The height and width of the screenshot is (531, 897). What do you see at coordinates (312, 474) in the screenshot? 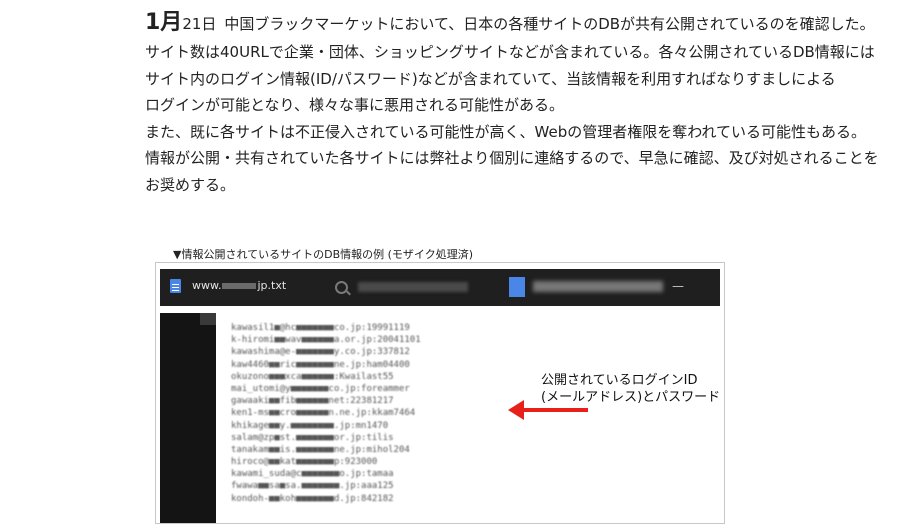
I see `list-item: kawami_suda@c■■■■■■■o.jp:tamaa` at bounding box center [312, 474].